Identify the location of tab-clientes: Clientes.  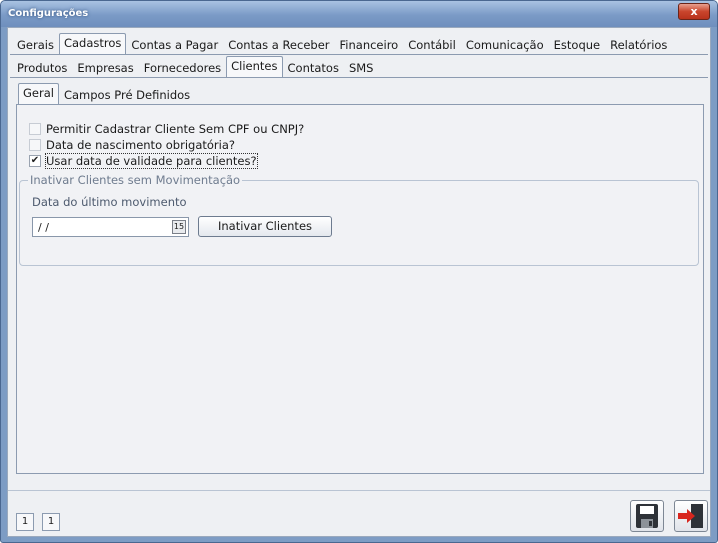
(254, 66).